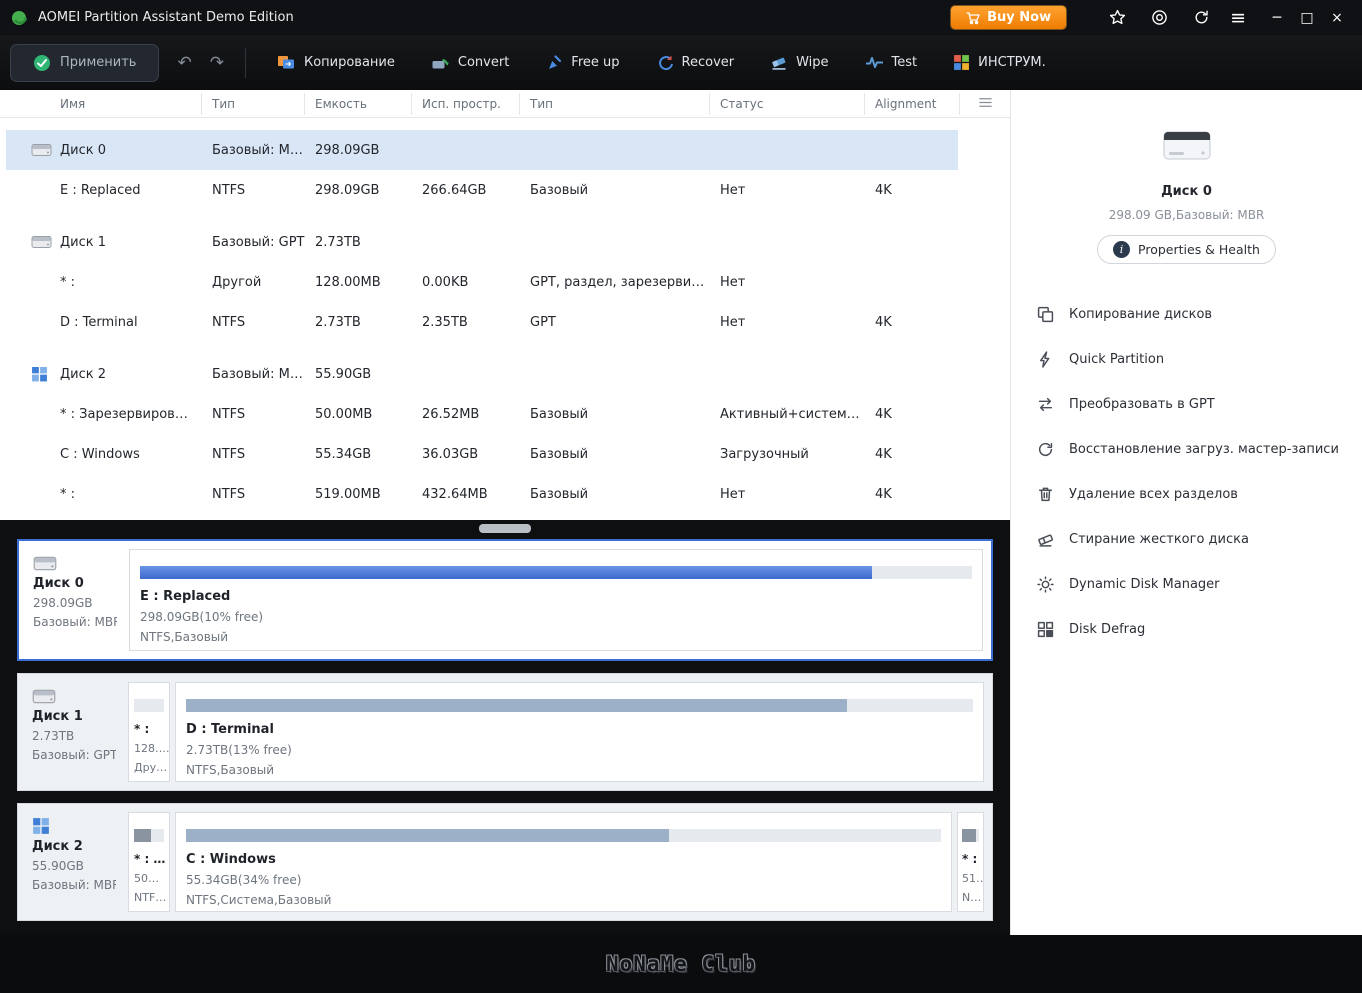  Describe the element at coordinates (665, 63) in the screenshot. I see `recover-icon` at that location.